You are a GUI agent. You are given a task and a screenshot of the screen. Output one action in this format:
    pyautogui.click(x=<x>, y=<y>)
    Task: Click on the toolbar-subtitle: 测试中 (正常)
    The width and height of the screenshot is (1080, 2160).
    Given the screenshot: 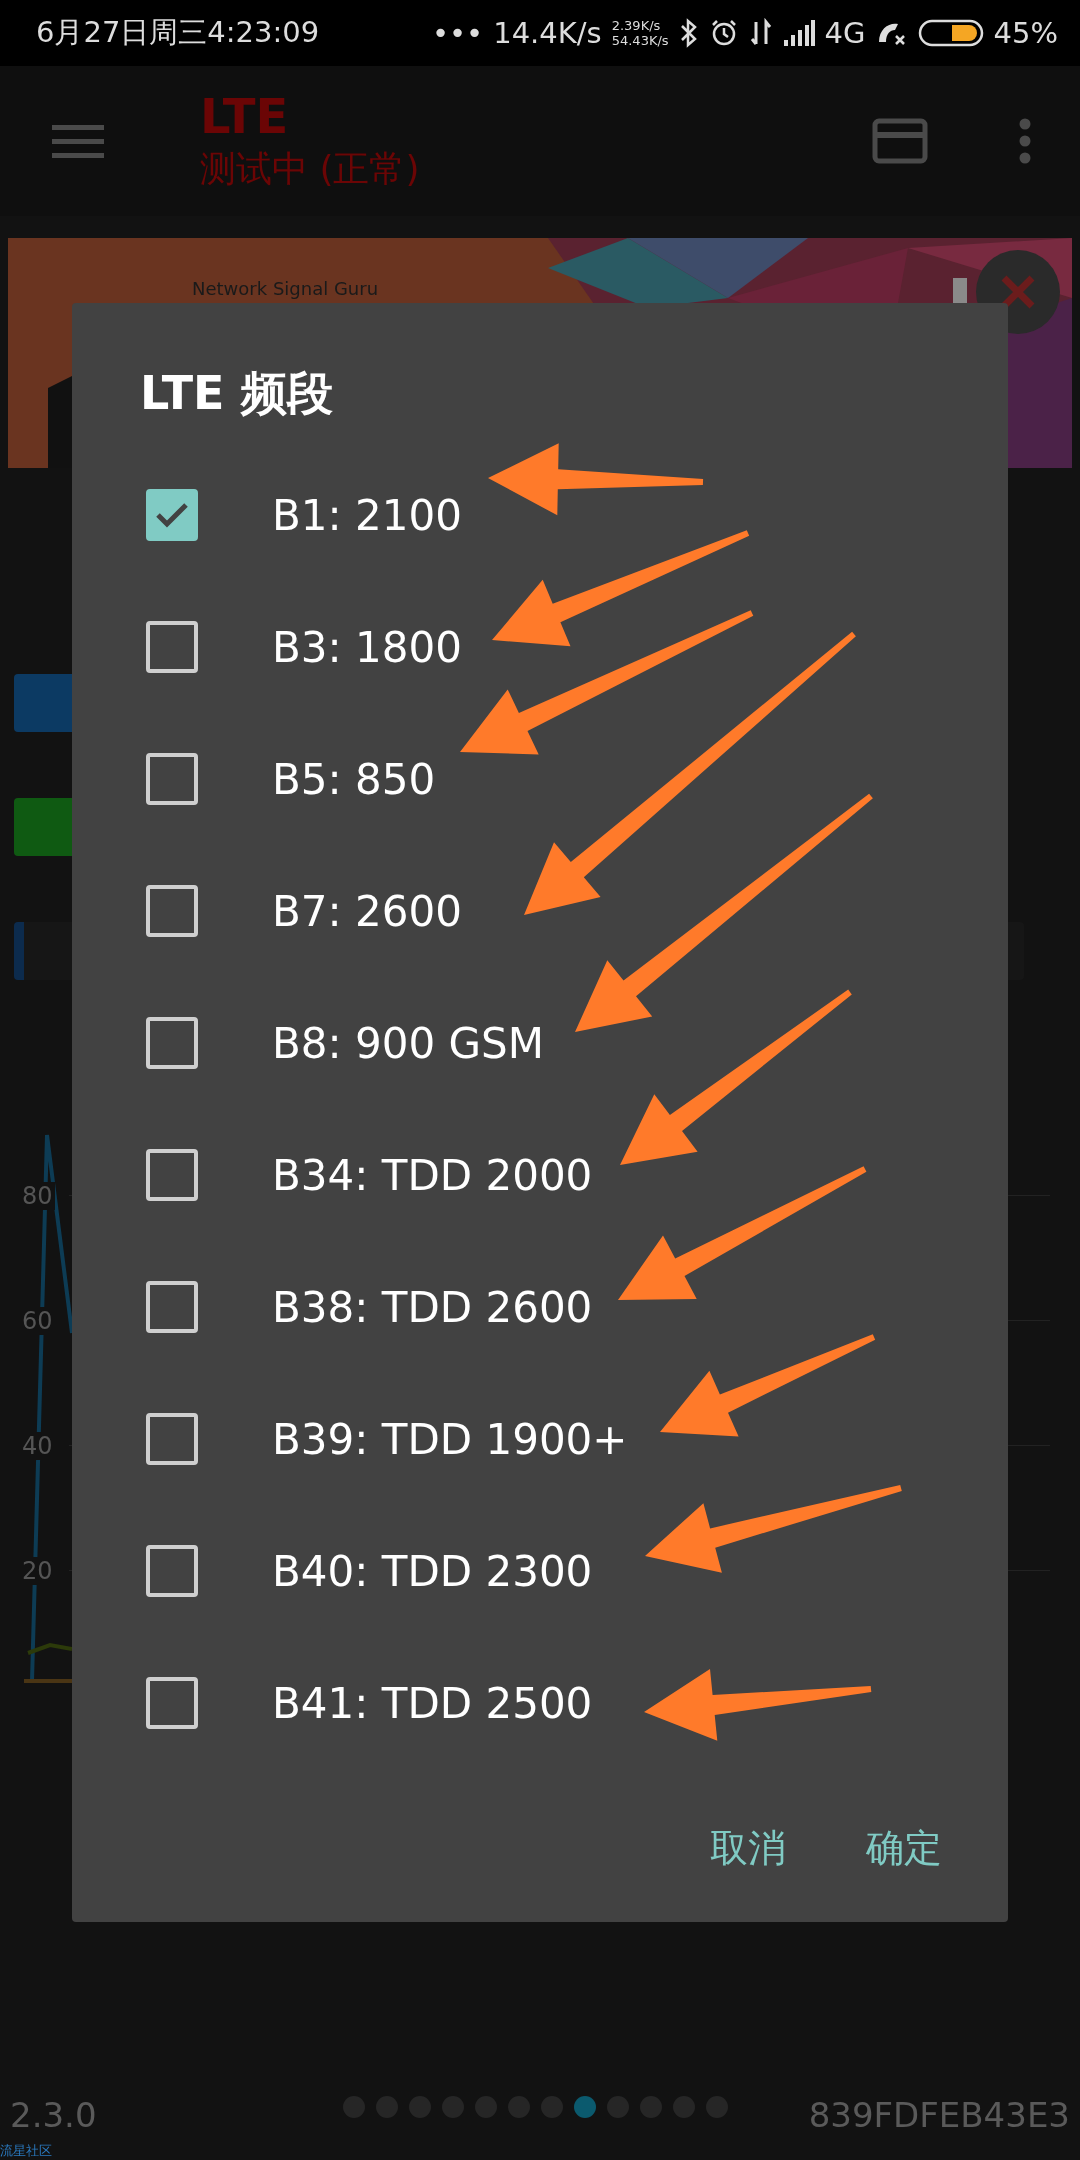 What is the action you would take?
    pyautogui.click(x=310, y=169)
    